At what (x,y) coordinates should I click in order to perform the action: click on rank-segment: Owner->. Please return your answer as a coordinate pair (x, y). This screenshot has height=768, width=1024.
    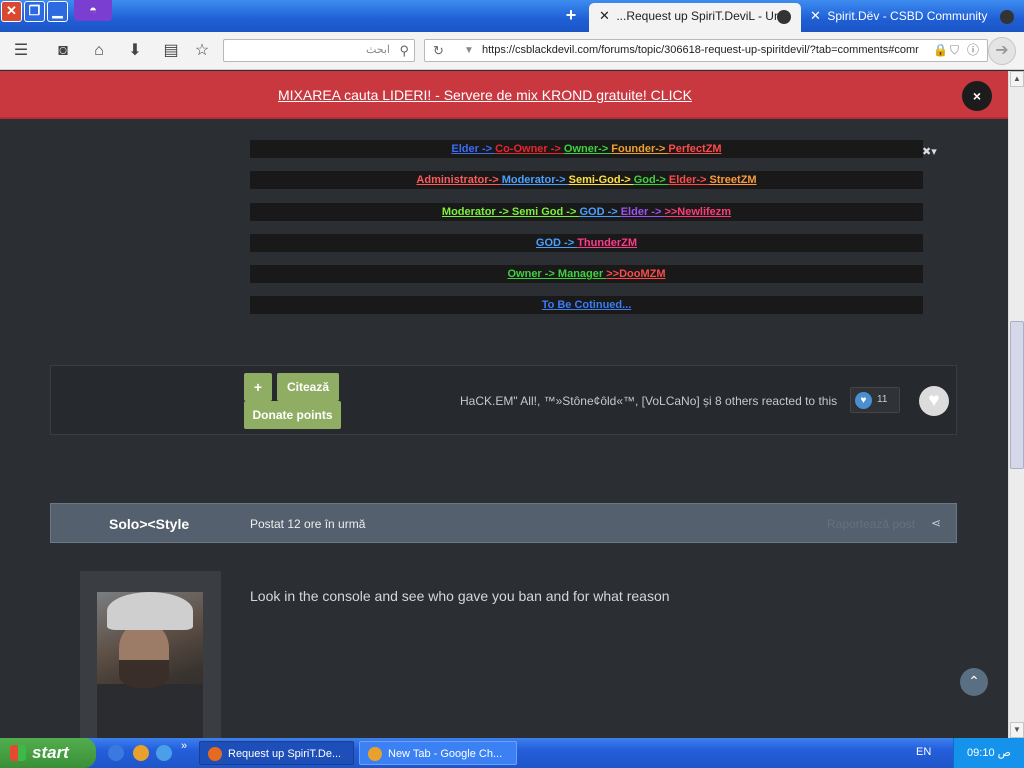
    Looking at the image, I should click on (587, 149).